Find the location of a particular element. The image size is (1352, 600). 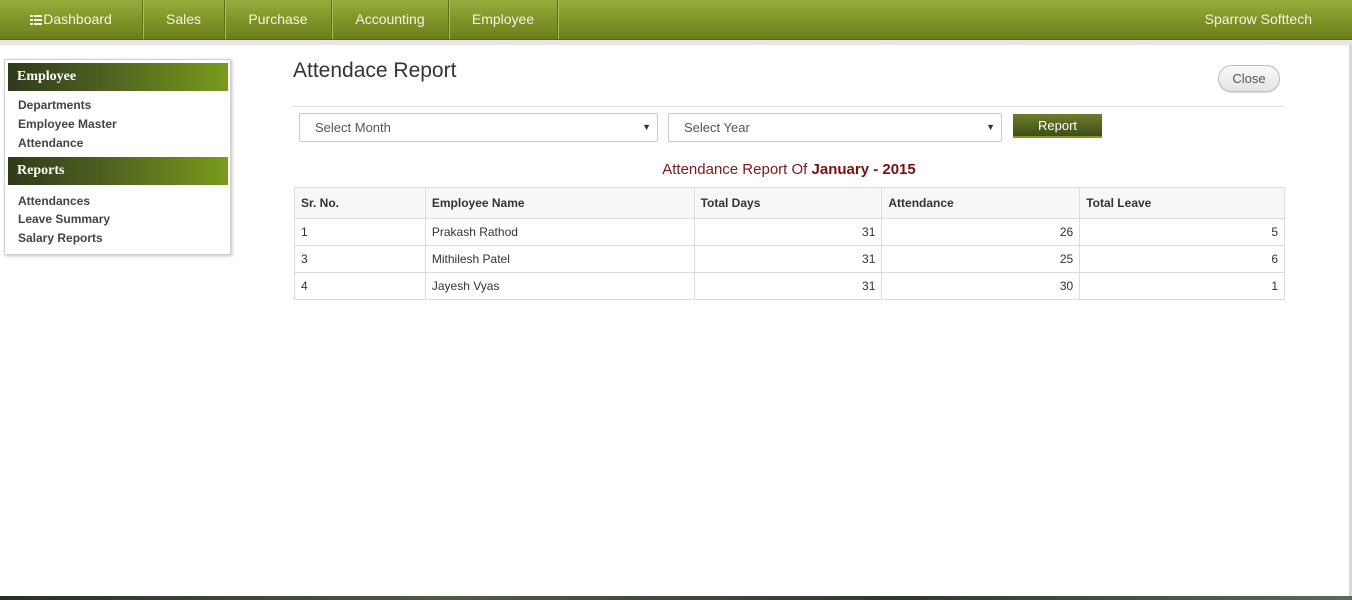

column-header: Attendance is located at coordinates (981, 203).